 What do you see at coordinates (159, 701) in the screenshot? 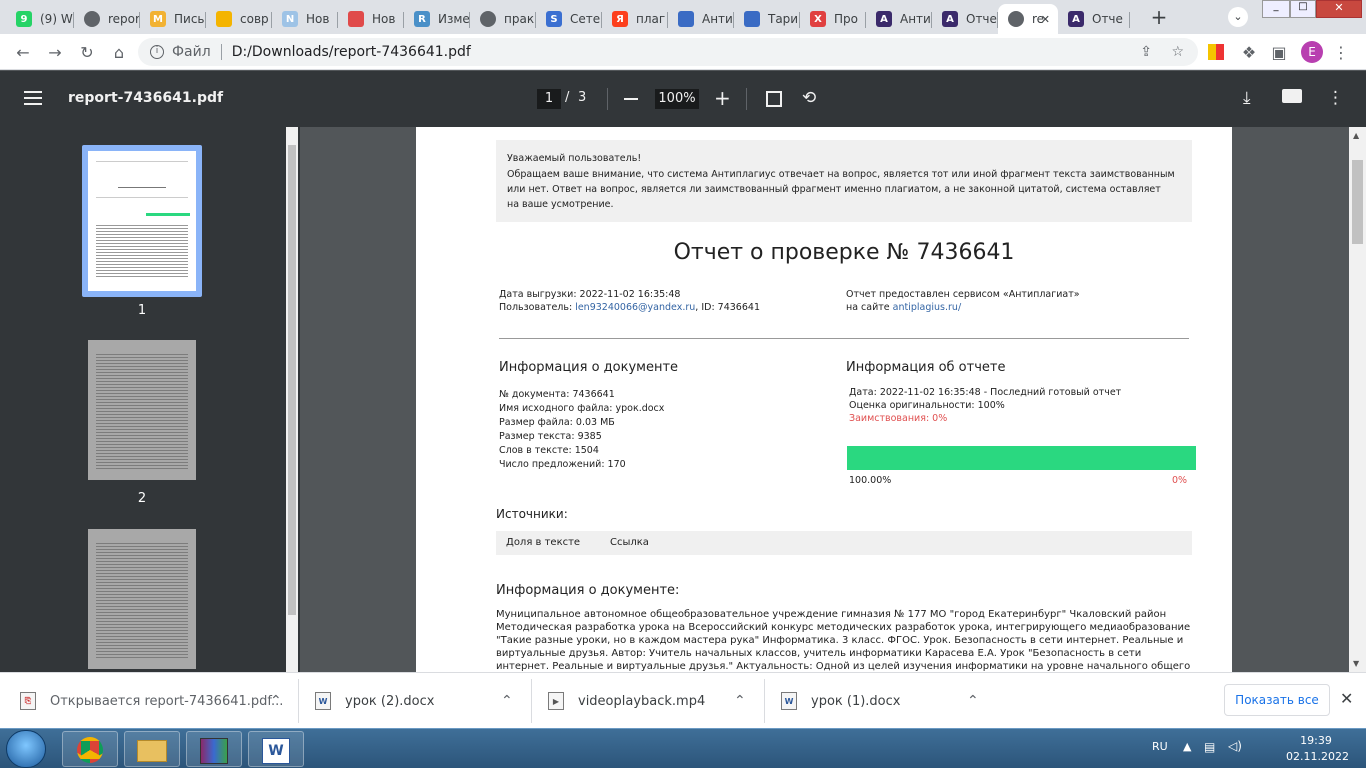
I see `download-item: ⎘ Открывается report-7436641.pdf... ⌃` at bounding box center [159, 701].